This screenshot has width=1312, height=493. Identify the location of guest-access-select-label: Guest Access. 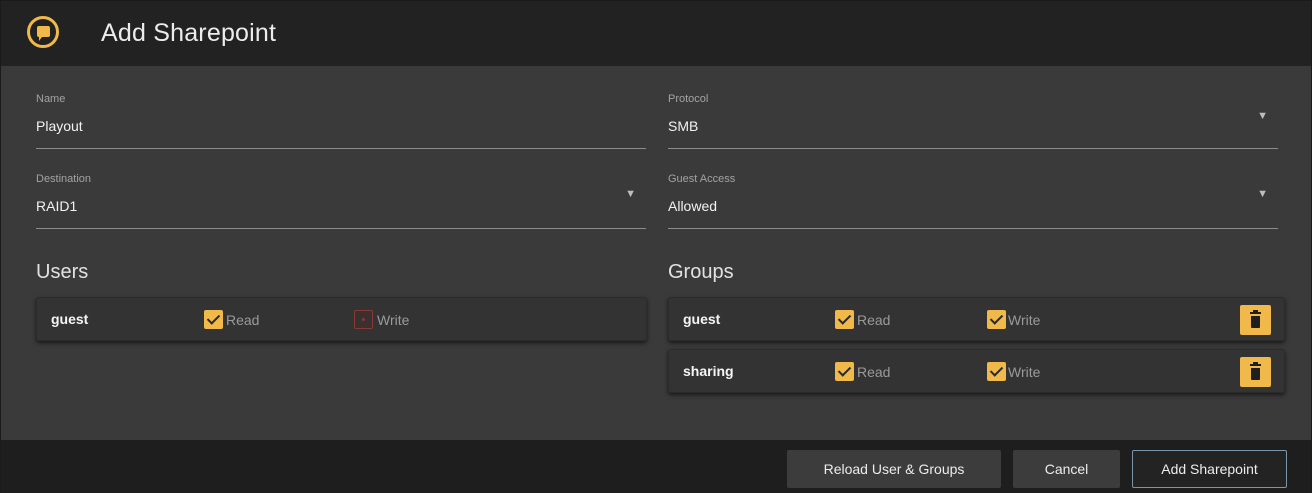
(702, 179).